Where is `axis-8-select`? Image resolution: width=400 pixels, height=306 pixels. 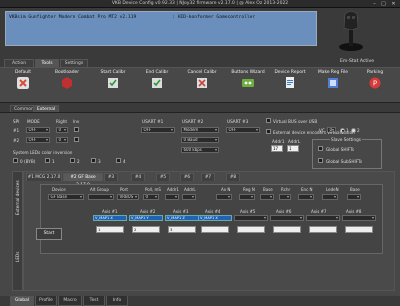 axis-8-select is located at coordinates (359, 218).